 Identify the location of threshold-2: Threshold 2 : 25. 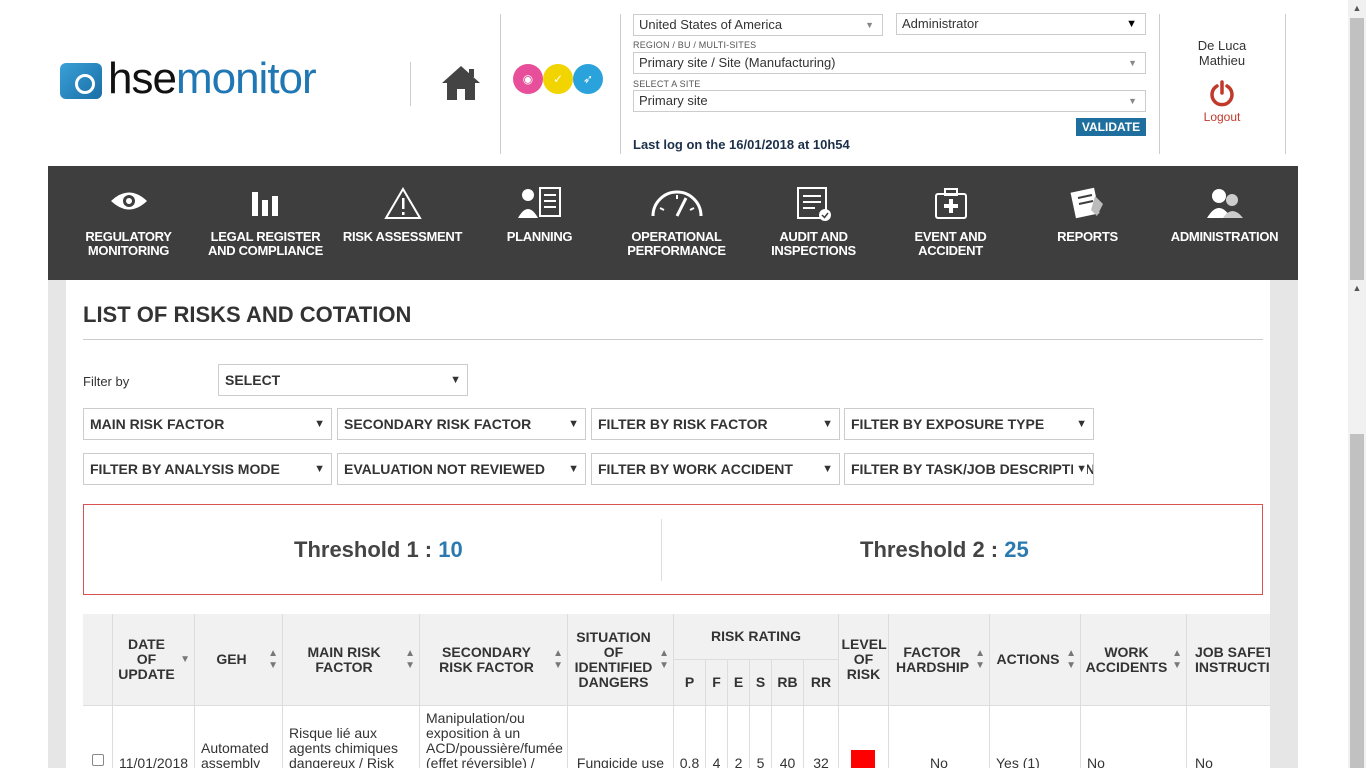
(944, 550).